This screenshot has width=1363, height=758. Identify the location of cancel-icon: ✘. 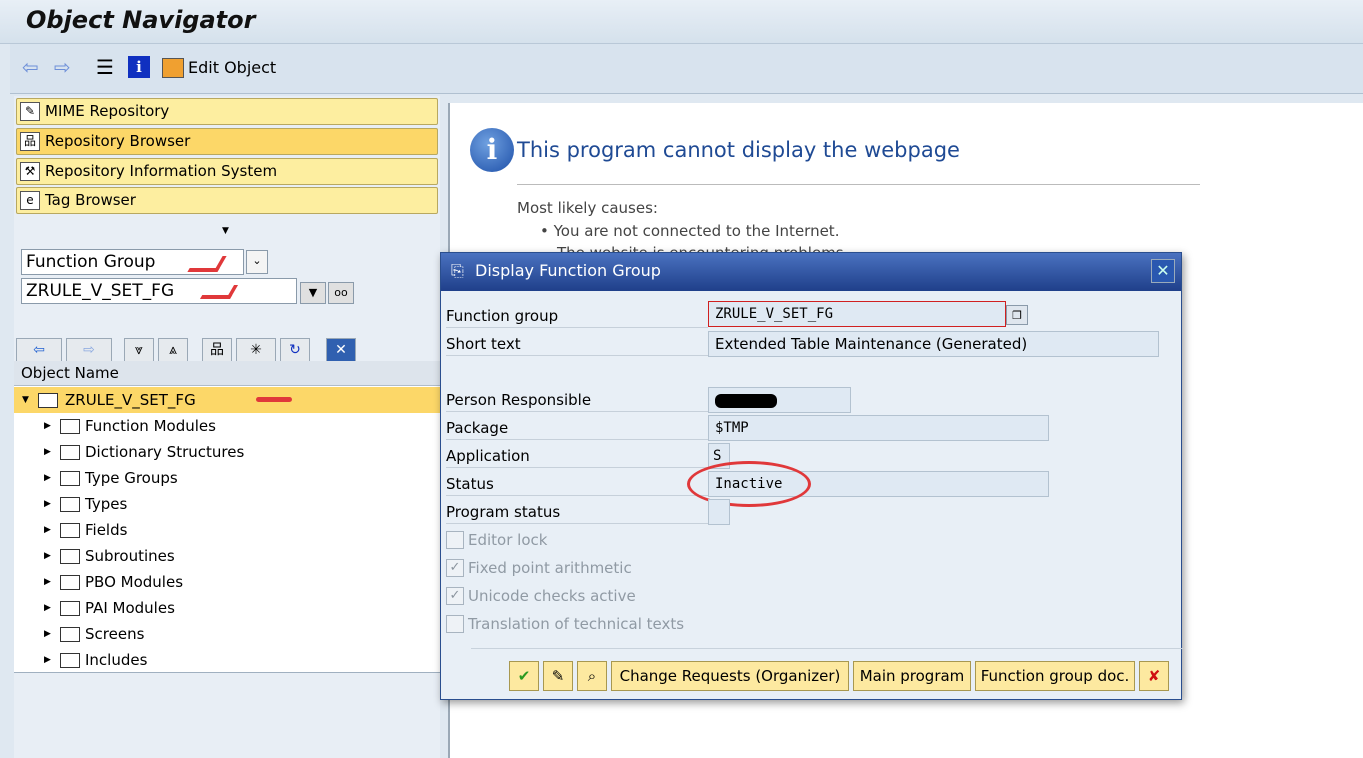
(1154, 676).